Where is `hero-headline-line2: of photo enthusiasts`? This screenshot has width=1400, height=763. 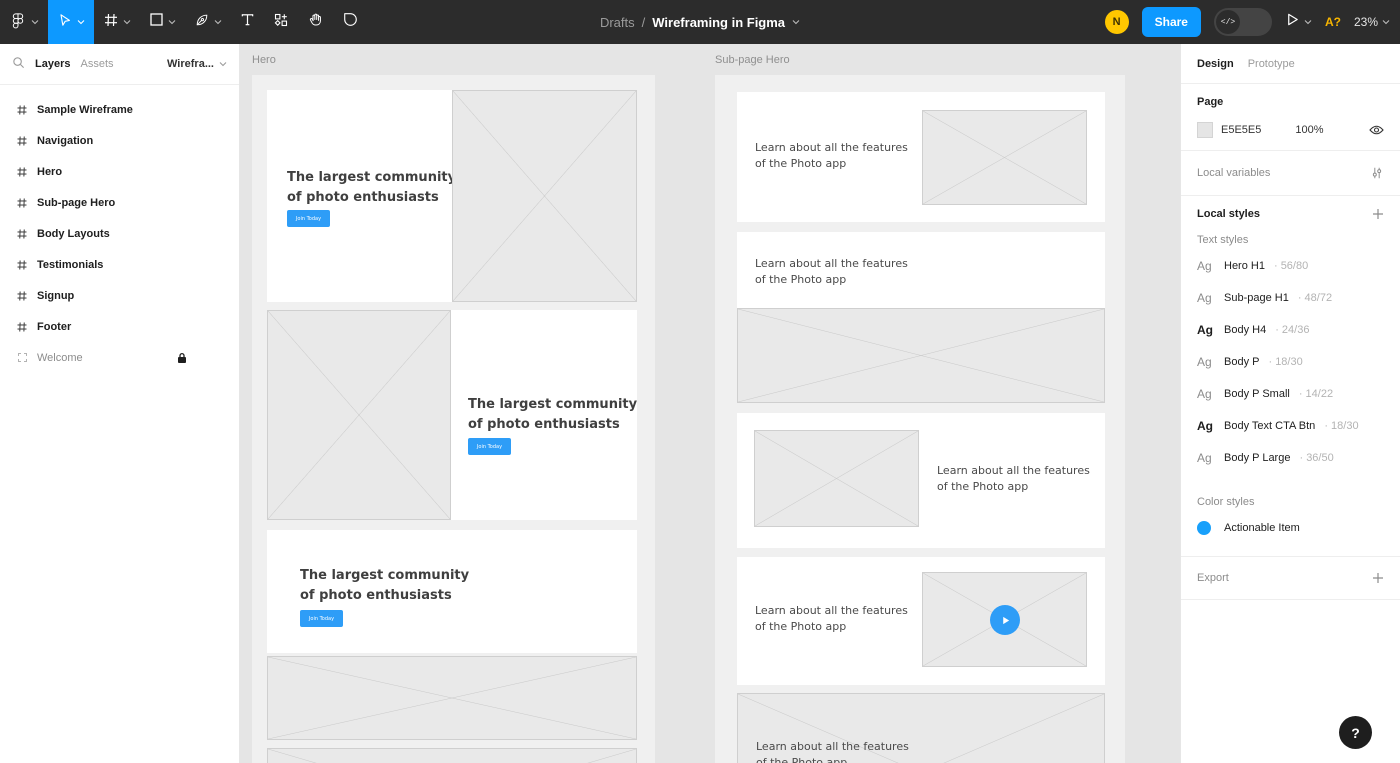
hero-headline-line2: of photo enthusiasts is located at coordinates (376, 595).